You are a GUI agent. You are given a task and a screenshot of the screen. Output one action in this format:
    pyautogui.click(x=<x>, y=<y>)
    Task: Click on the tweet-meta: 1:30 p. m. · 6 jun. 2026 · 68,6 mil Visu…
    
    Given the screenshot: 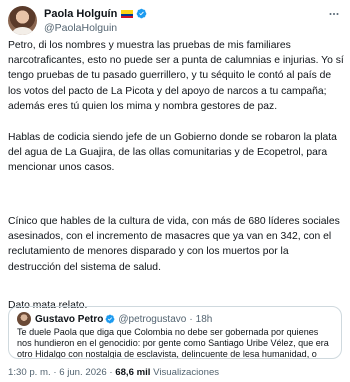 What is the action you would take?
    pyautogui.click(x=113, y=373)
    